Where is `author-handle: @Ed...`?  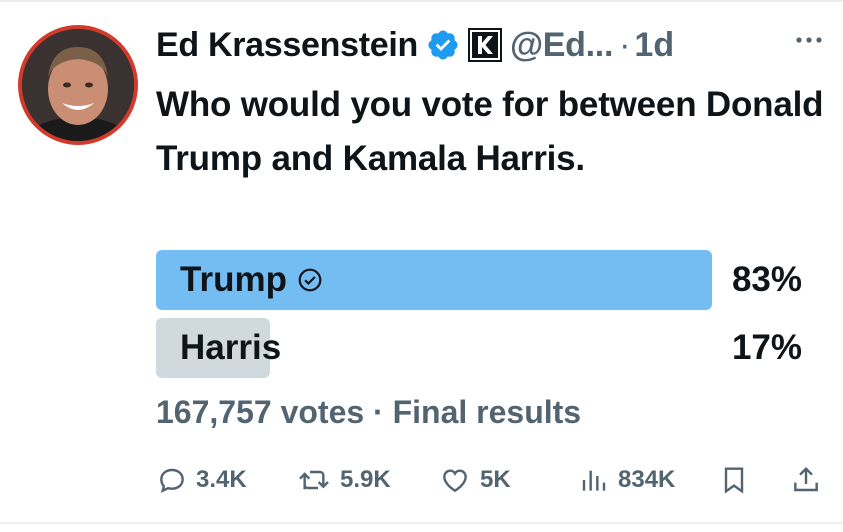
author-handle: @Ed... is located at coordinates (561, 45).